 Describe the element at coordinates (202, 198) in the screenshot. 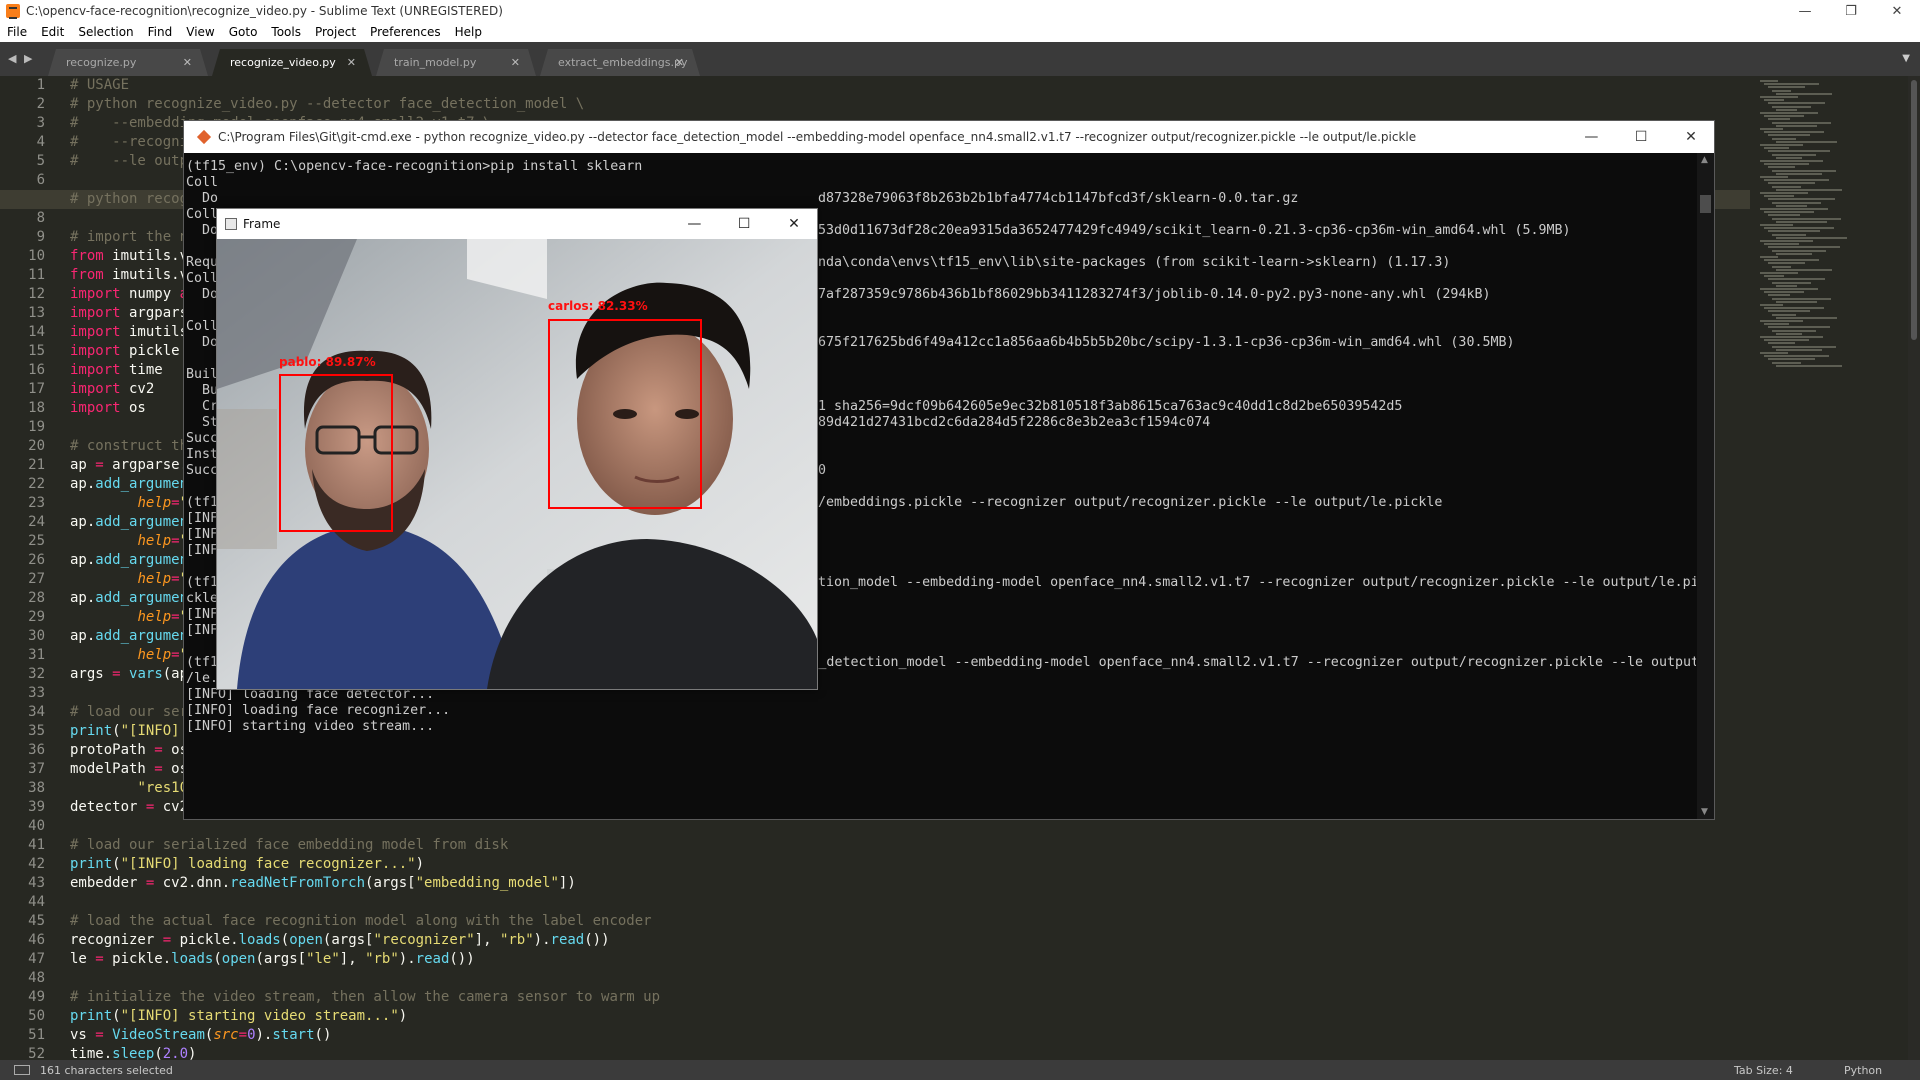

I see `console-line: Do` at that location.